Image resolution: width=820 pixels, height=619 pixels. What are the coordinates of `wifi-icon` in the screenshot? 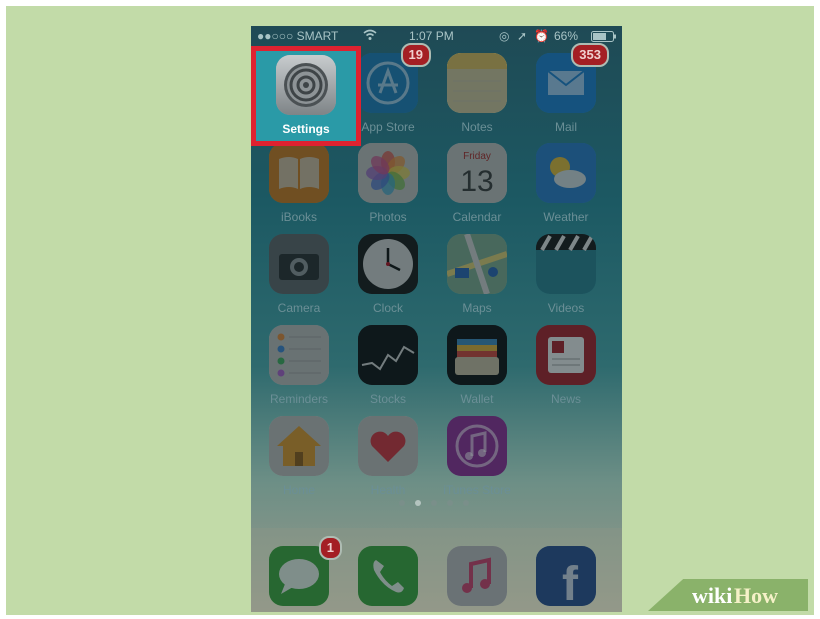 It's located at (370, 36).